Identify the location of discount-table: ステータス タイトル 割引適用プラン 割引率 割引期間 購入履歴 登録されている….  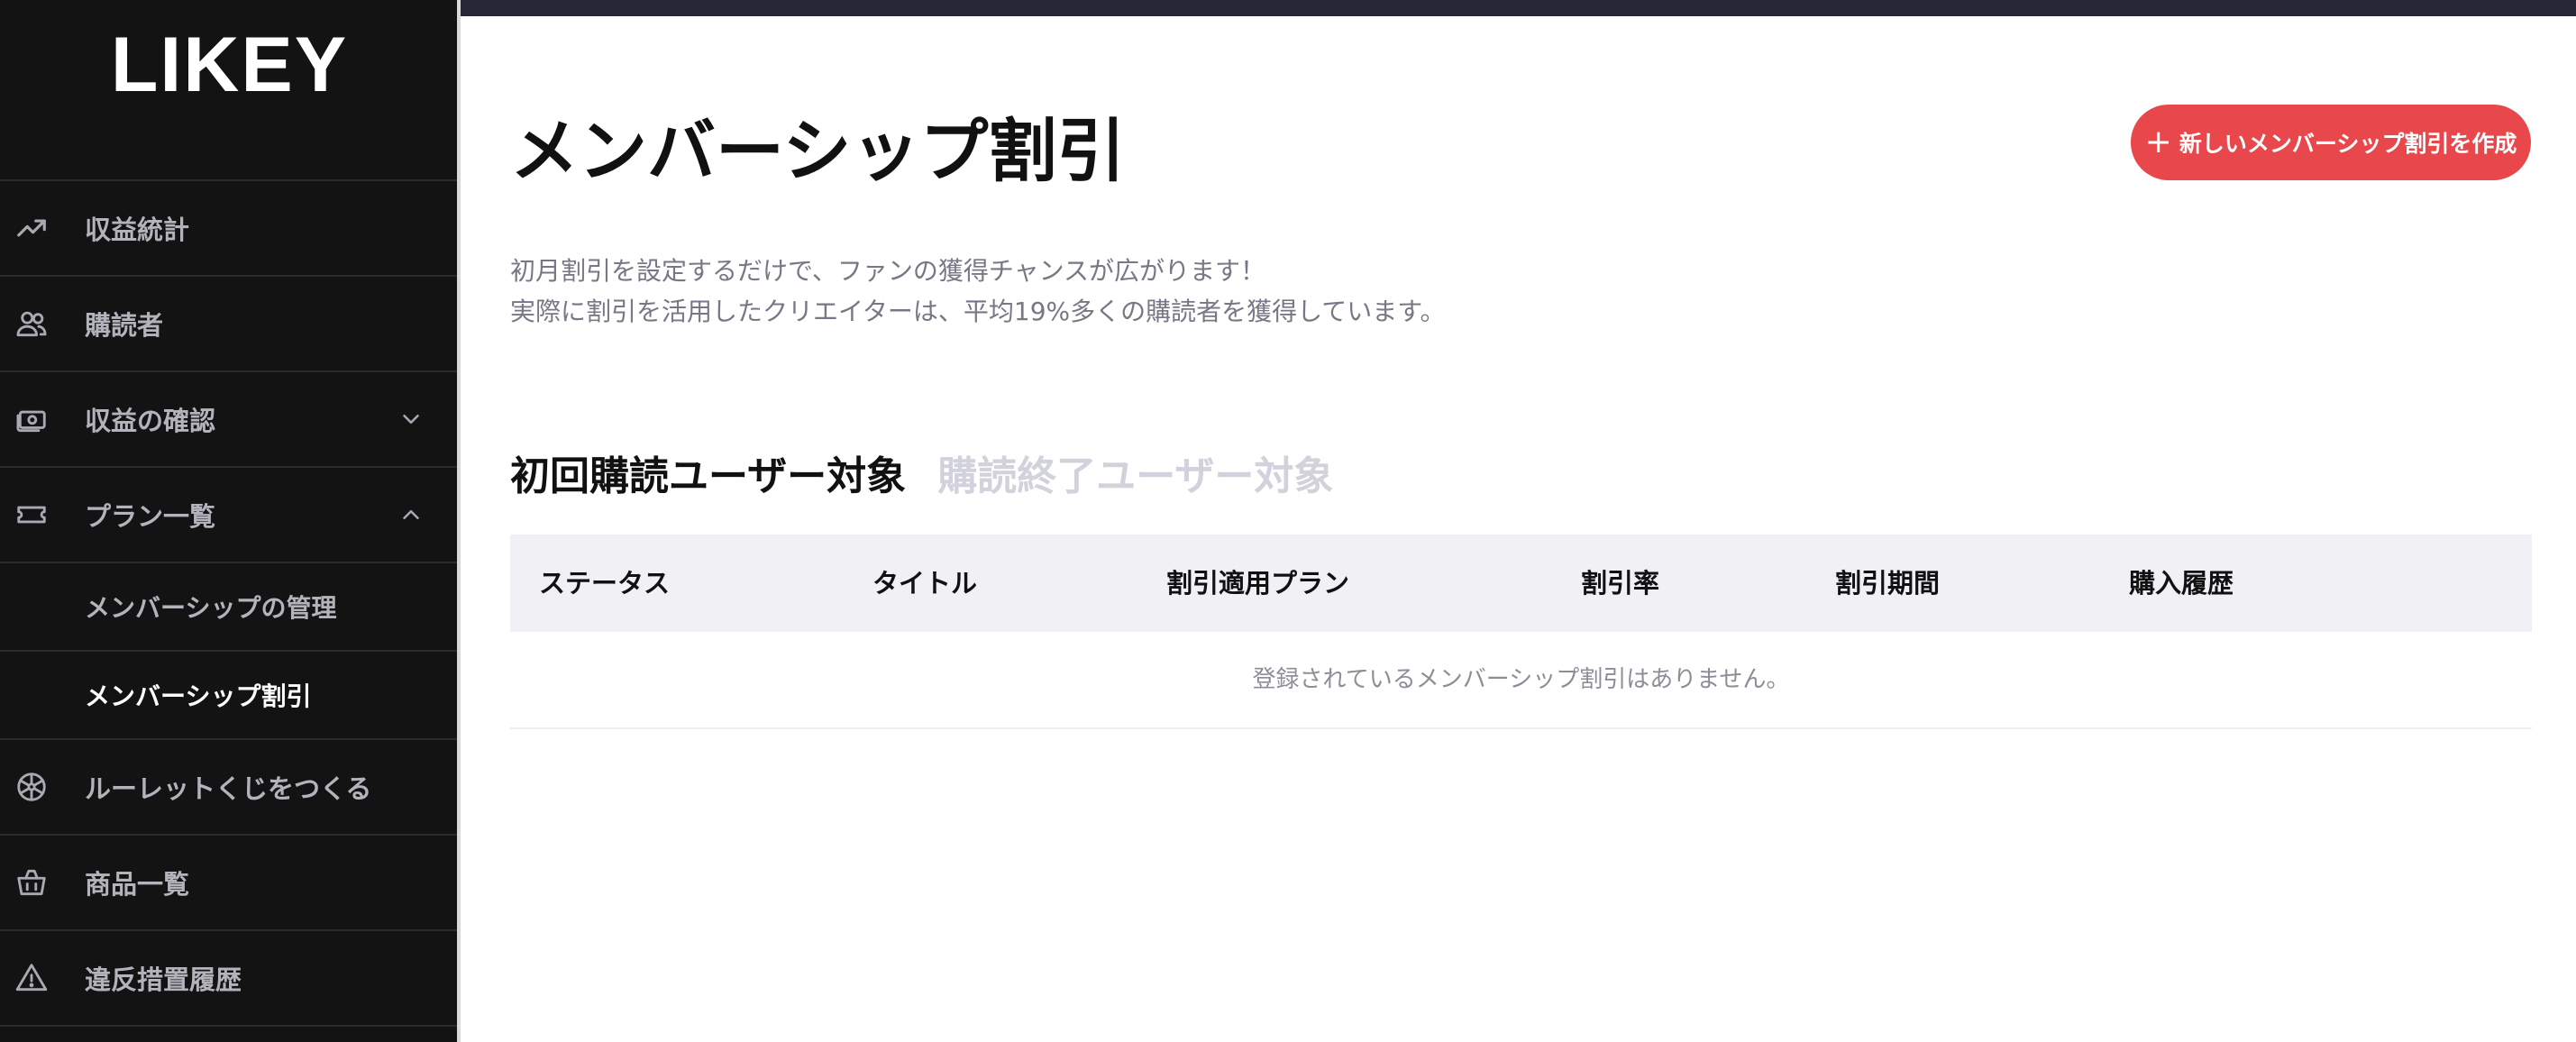
(1521, 632).